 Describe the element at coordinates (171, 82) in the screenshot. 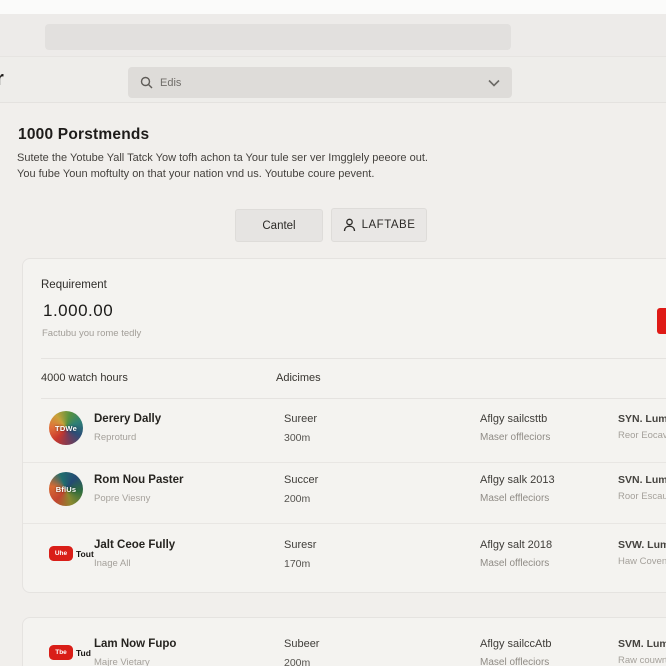

I see `search-placeholder: Edis` at that location.